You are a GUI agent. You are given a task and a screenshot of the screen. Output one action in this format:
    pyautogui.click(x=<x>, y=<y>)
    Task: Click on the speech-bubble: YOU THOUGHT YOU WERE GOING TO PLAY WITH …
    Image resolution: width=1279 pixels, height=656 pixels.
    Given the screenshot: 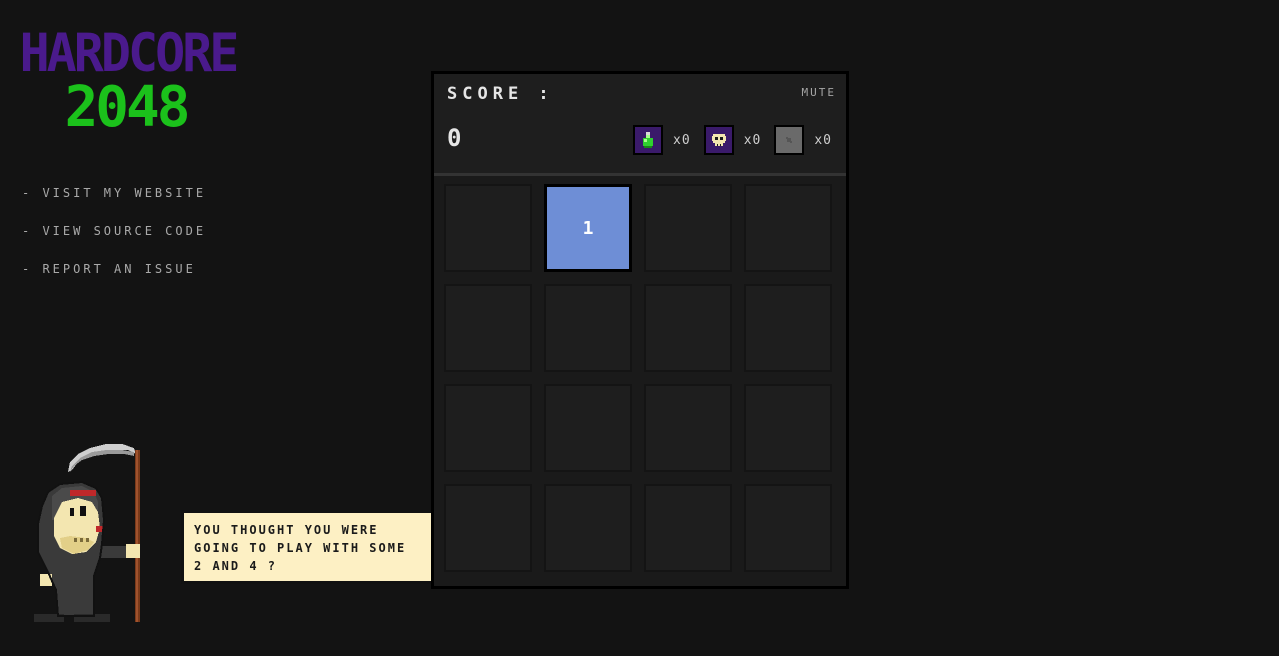 What is the action you would take?
    pyautogui.click(x=308, y=547)
    